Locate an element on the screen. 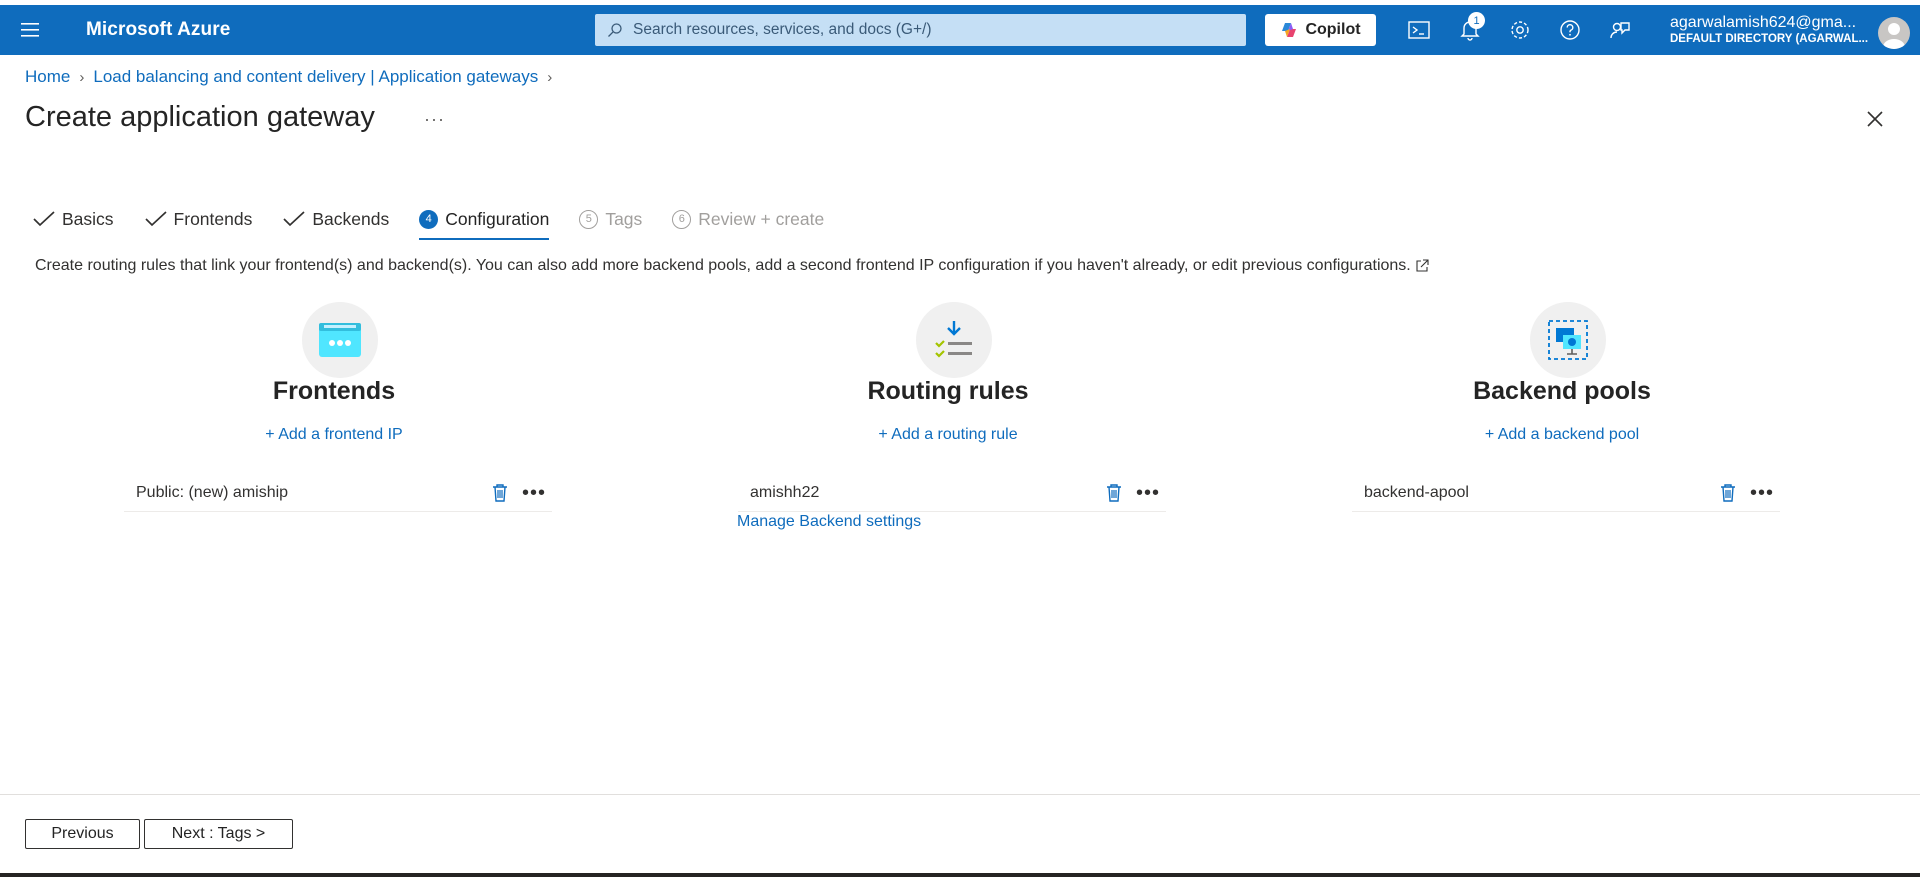 This screenshot has width=1920, height=877. add-backend-pool-link: + Add a backend pool is located at coordinates (1562, 435).